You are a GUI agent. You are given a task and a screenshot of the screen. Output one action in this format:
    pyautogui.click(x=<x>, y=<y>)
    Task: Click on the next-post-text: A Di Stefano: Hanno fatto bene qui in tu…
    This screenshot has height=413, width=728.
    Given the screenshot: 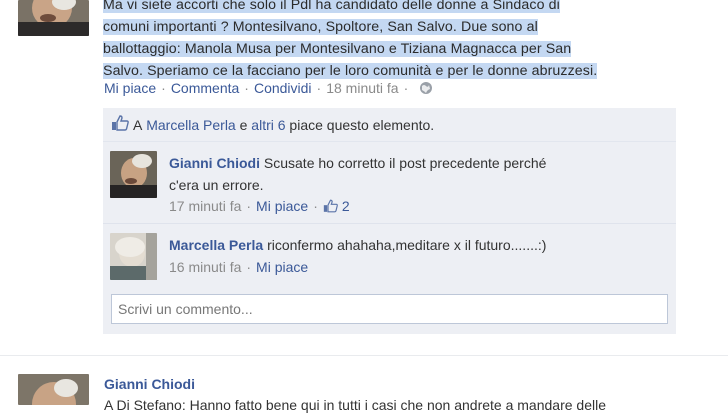 What is the action you would take?
    pyautogui.click(x=355, y=405)
    